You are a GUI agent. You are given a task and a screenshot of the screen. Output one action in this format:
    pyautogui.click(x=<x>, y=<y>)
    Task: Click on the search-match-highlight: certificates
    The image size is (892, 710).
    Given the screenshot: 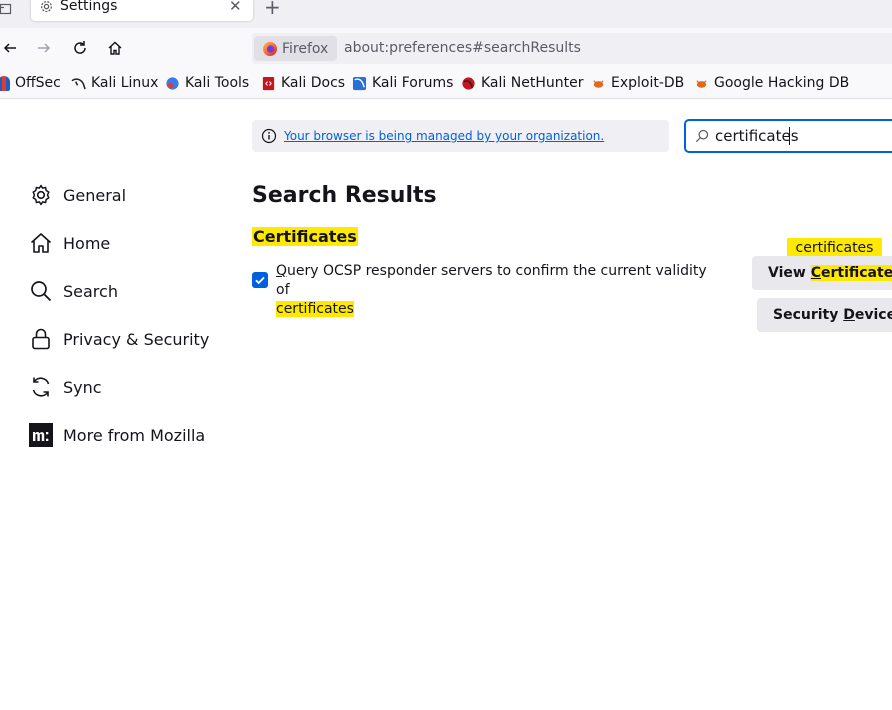 What is the action you would take?
    pyautogui.click(x=315, y=309)
    